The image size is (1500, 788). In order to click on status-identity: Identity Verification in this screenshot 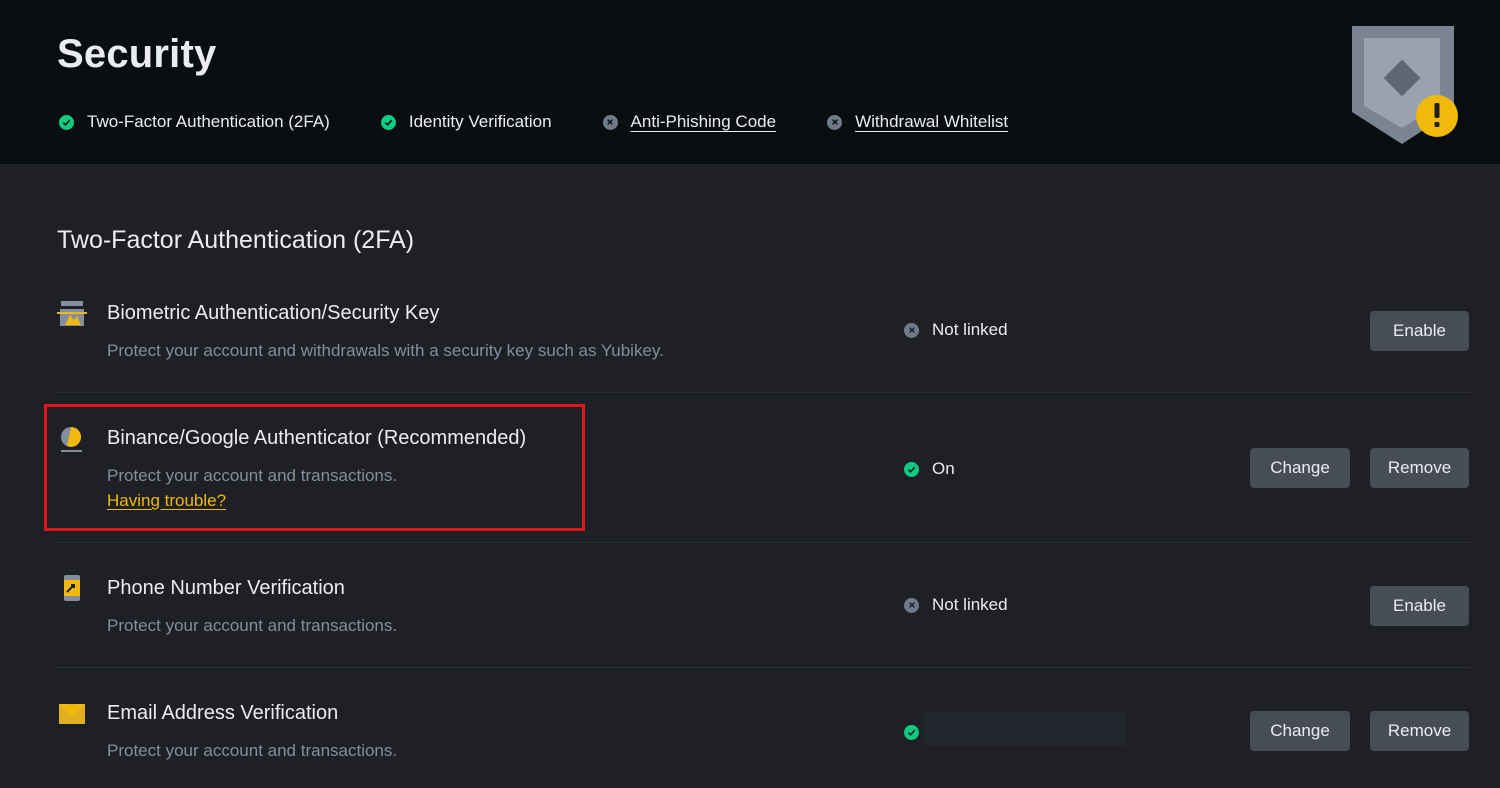, I will do `click(466, 122)`.